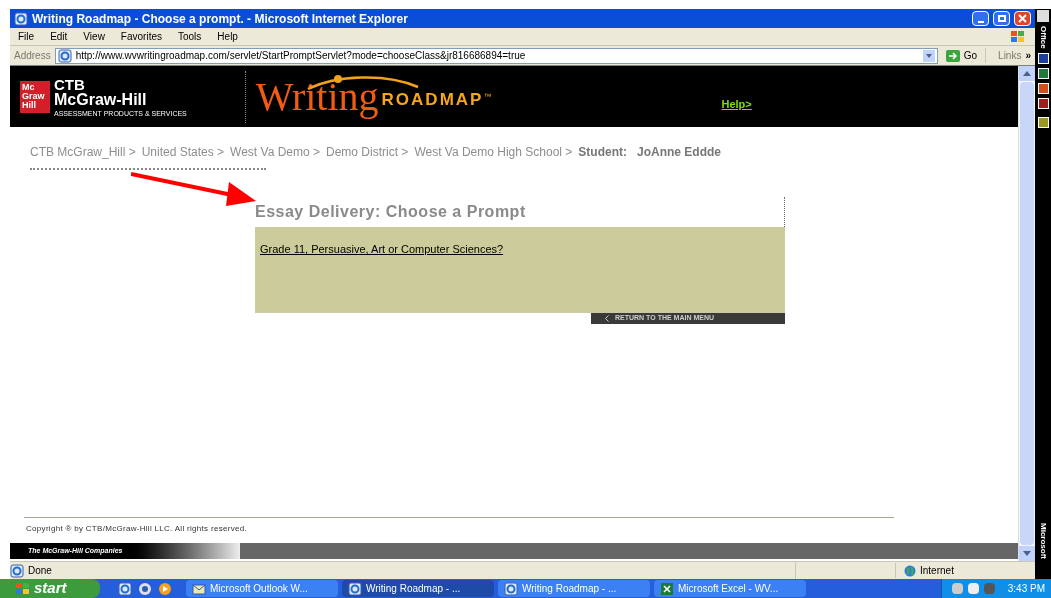 This screenshot has height=598, width=1051. I want to click on window-title: Writing Roadmap - Choose a prompt. - Microsoft Internet Explorer, so click(220, 19).